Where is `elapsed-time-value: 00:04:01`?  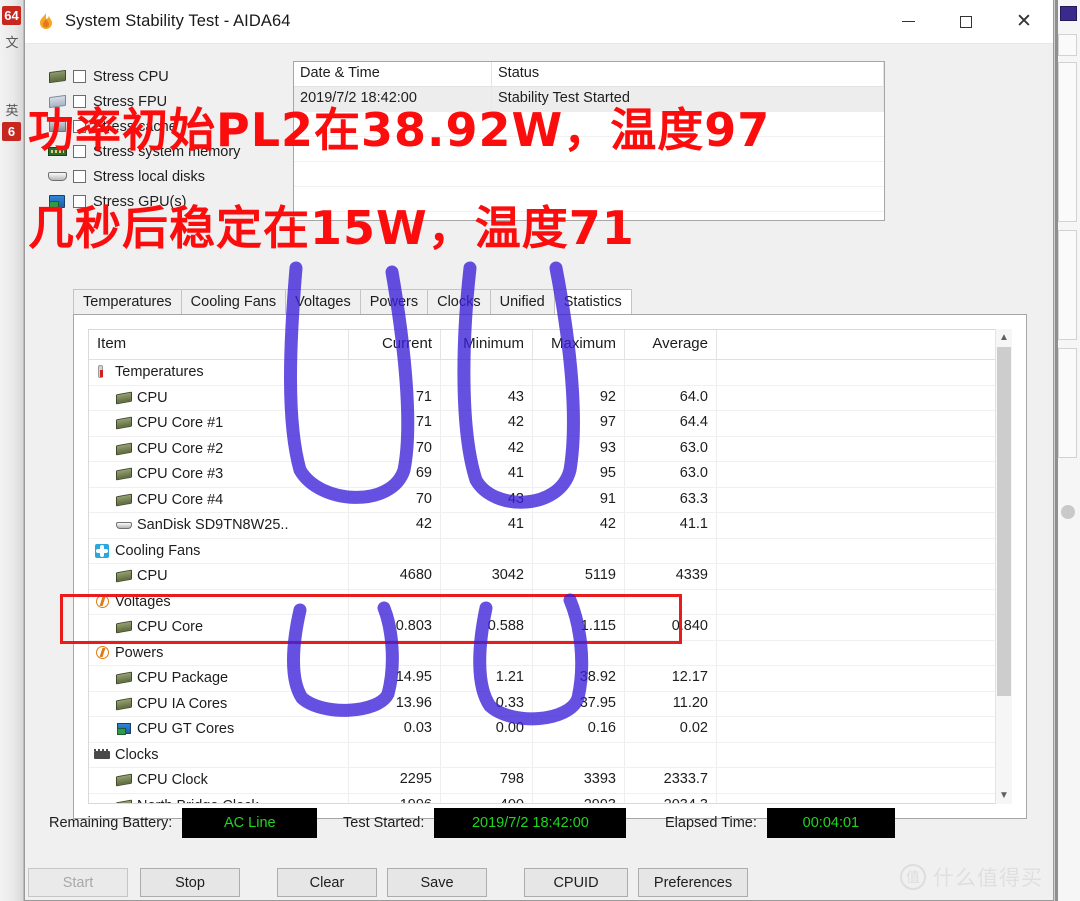
elapsed-time-value: 00:04:01 is located at coordinates (830, 823).